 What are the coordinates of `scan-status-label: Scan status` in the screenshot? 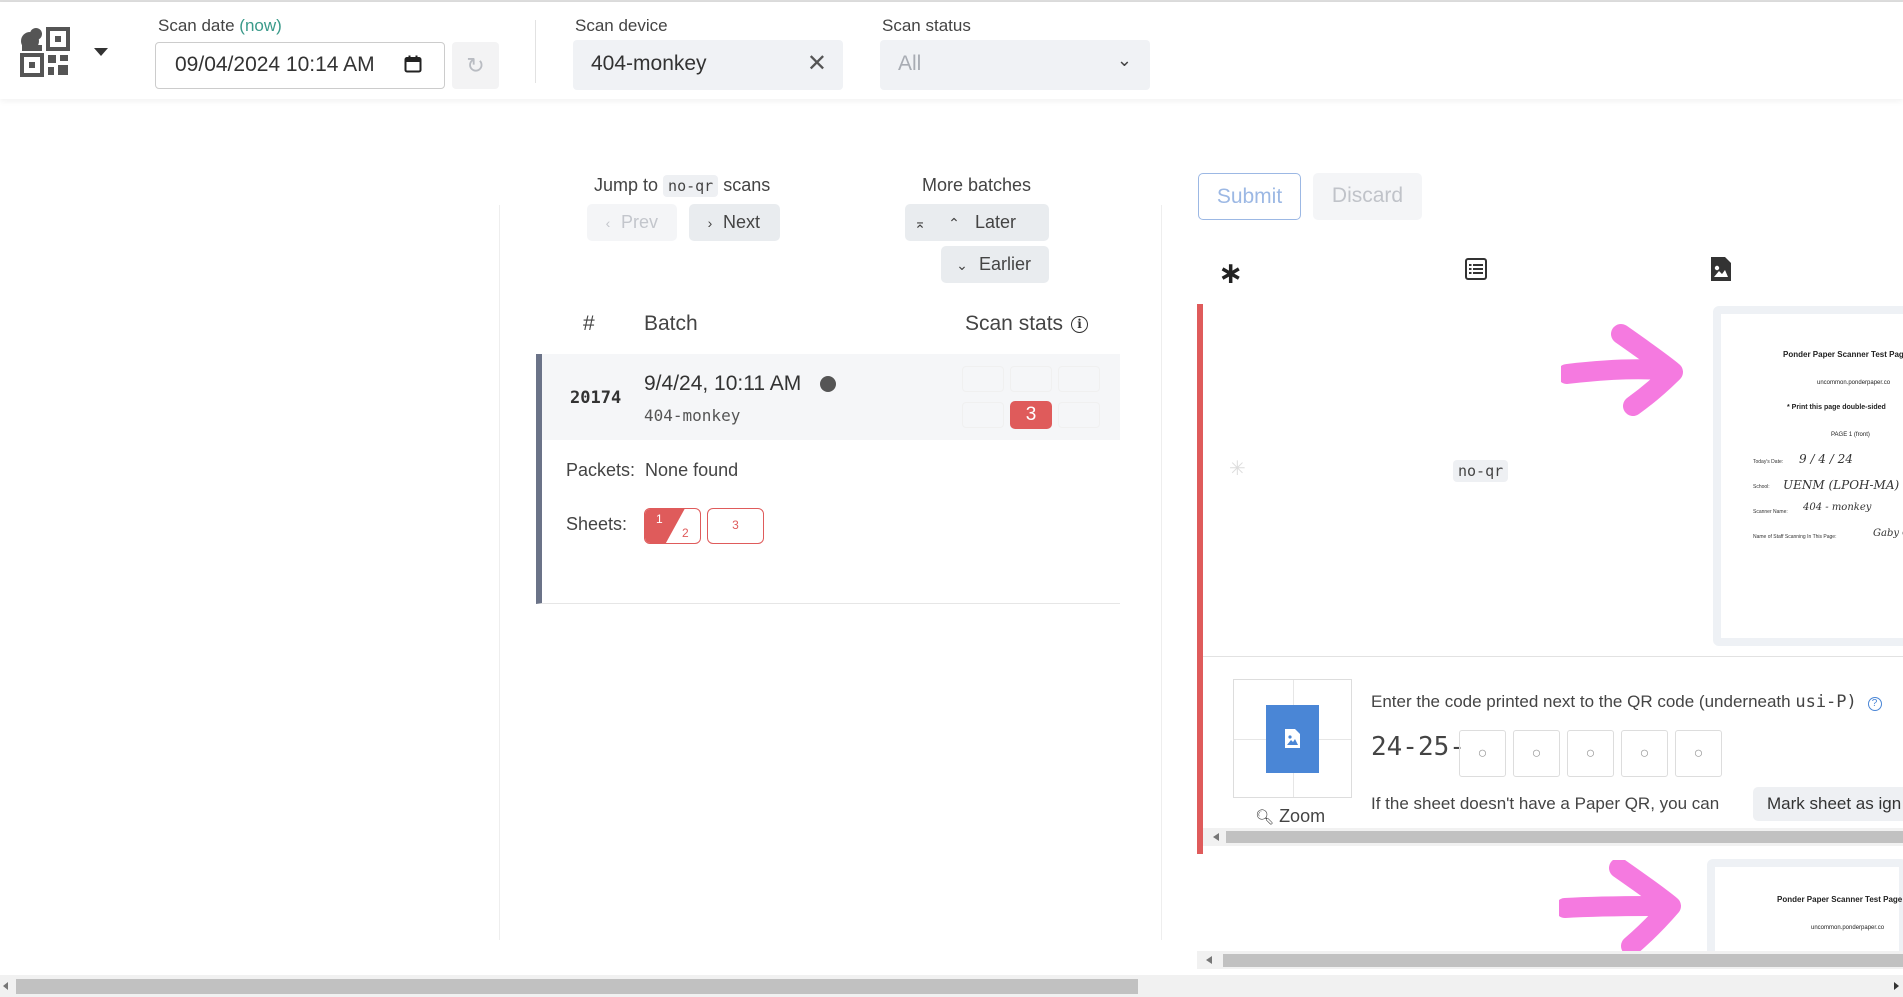 It's located at (926, 25).